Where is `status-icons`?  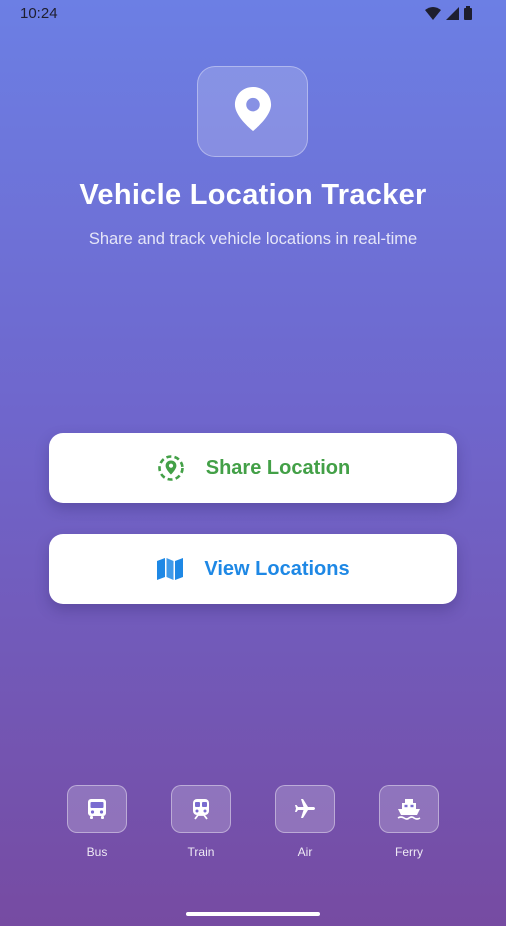 status-icons is located at coordinates (448, 13).